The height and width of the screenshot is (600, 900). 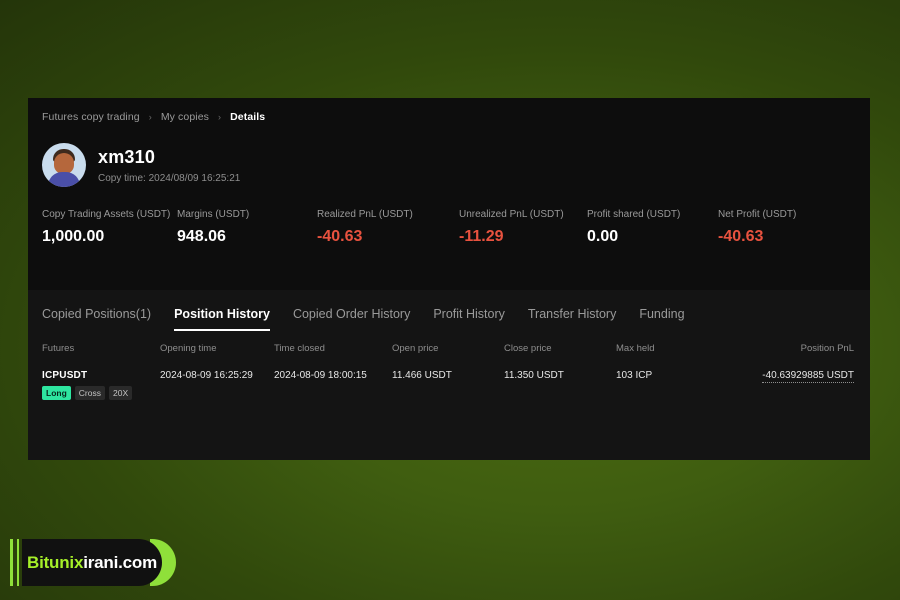 What do you see at coordinates (603, 236) in the screenshot?
I see `stat-value: 0.00` at bounding box center [603, 236].